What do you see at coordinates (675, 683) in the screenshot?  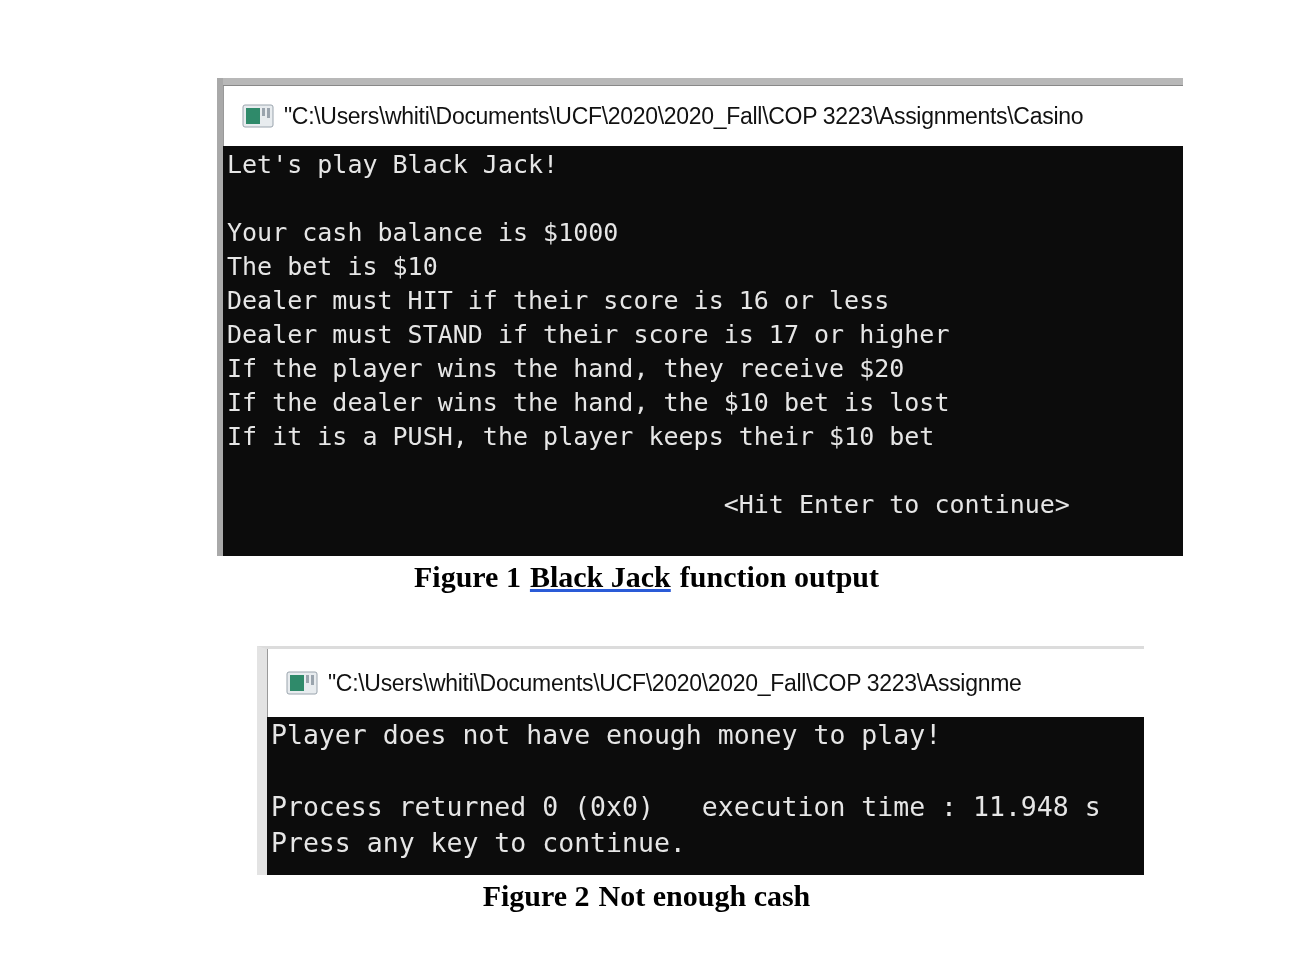 I see `window-title: "C:\Users\whiti\Documents\UCF\2020\2020_Fall\COP 3223\Assignme` at bounding box center [675, 683].